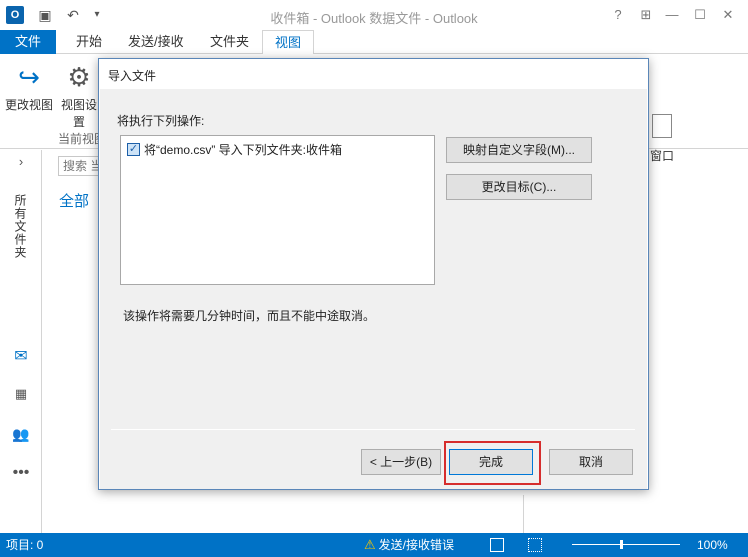  I want to click on zoom-slider, so click(626, 544).